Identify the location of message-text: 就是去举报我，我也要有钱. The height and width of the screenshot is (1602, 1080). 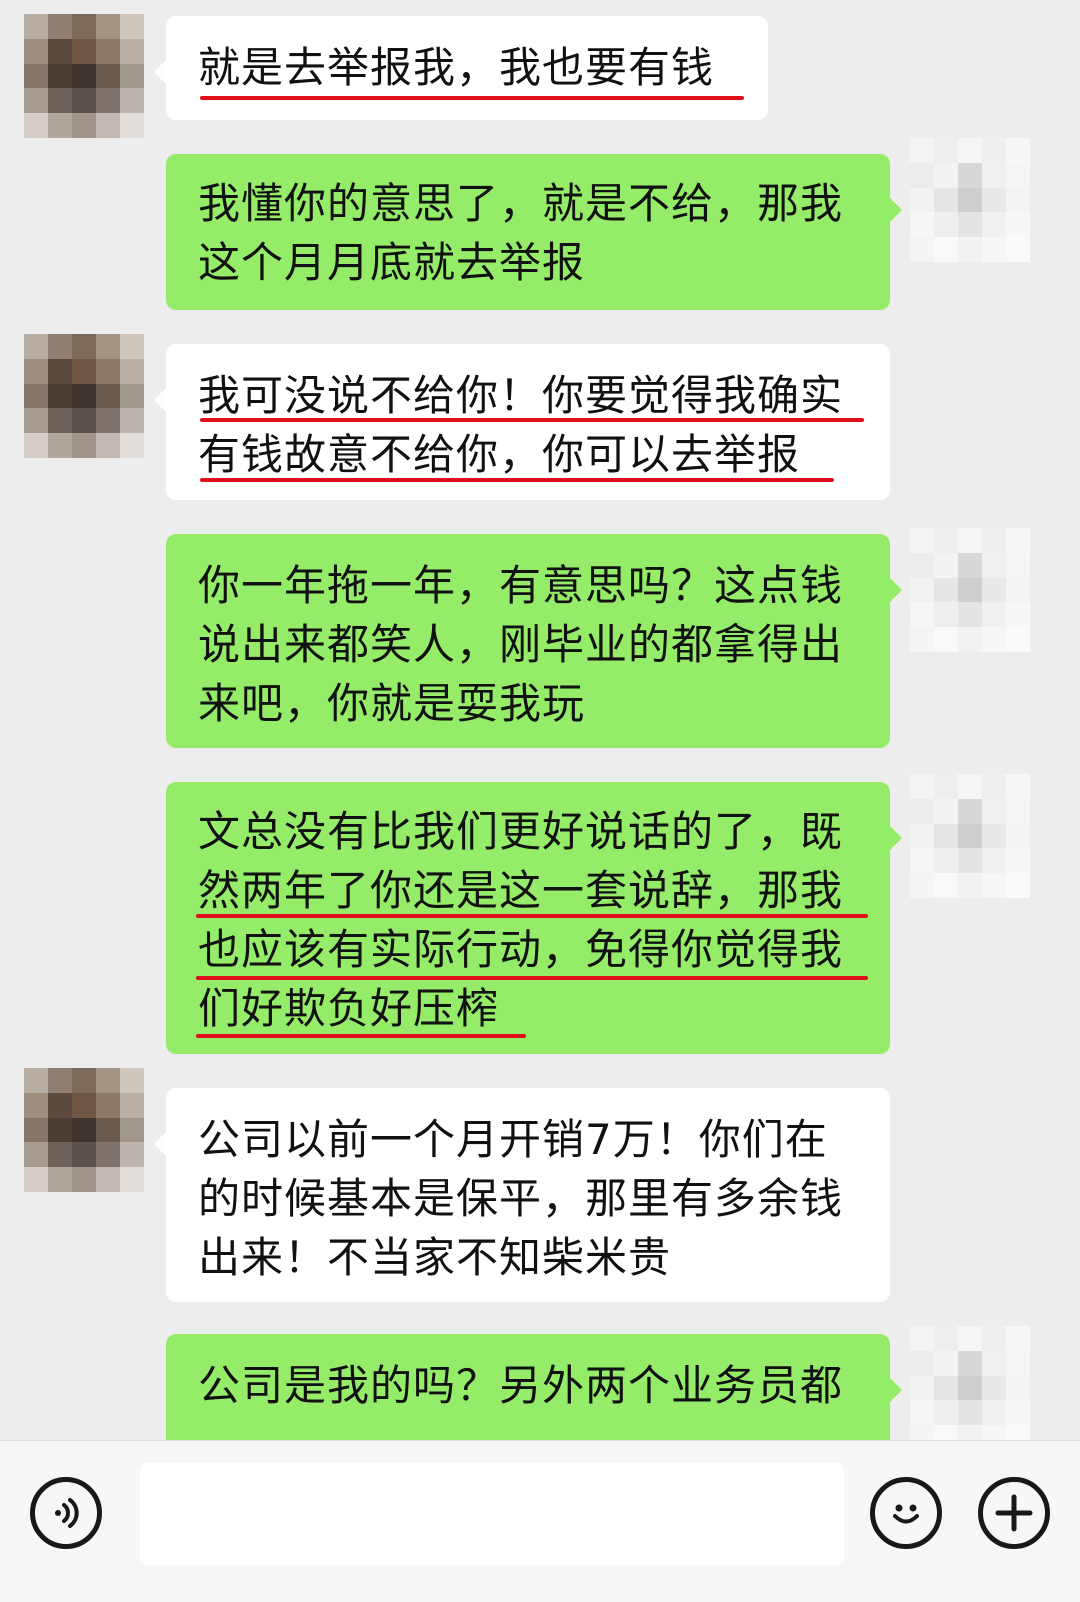
(456, 67).